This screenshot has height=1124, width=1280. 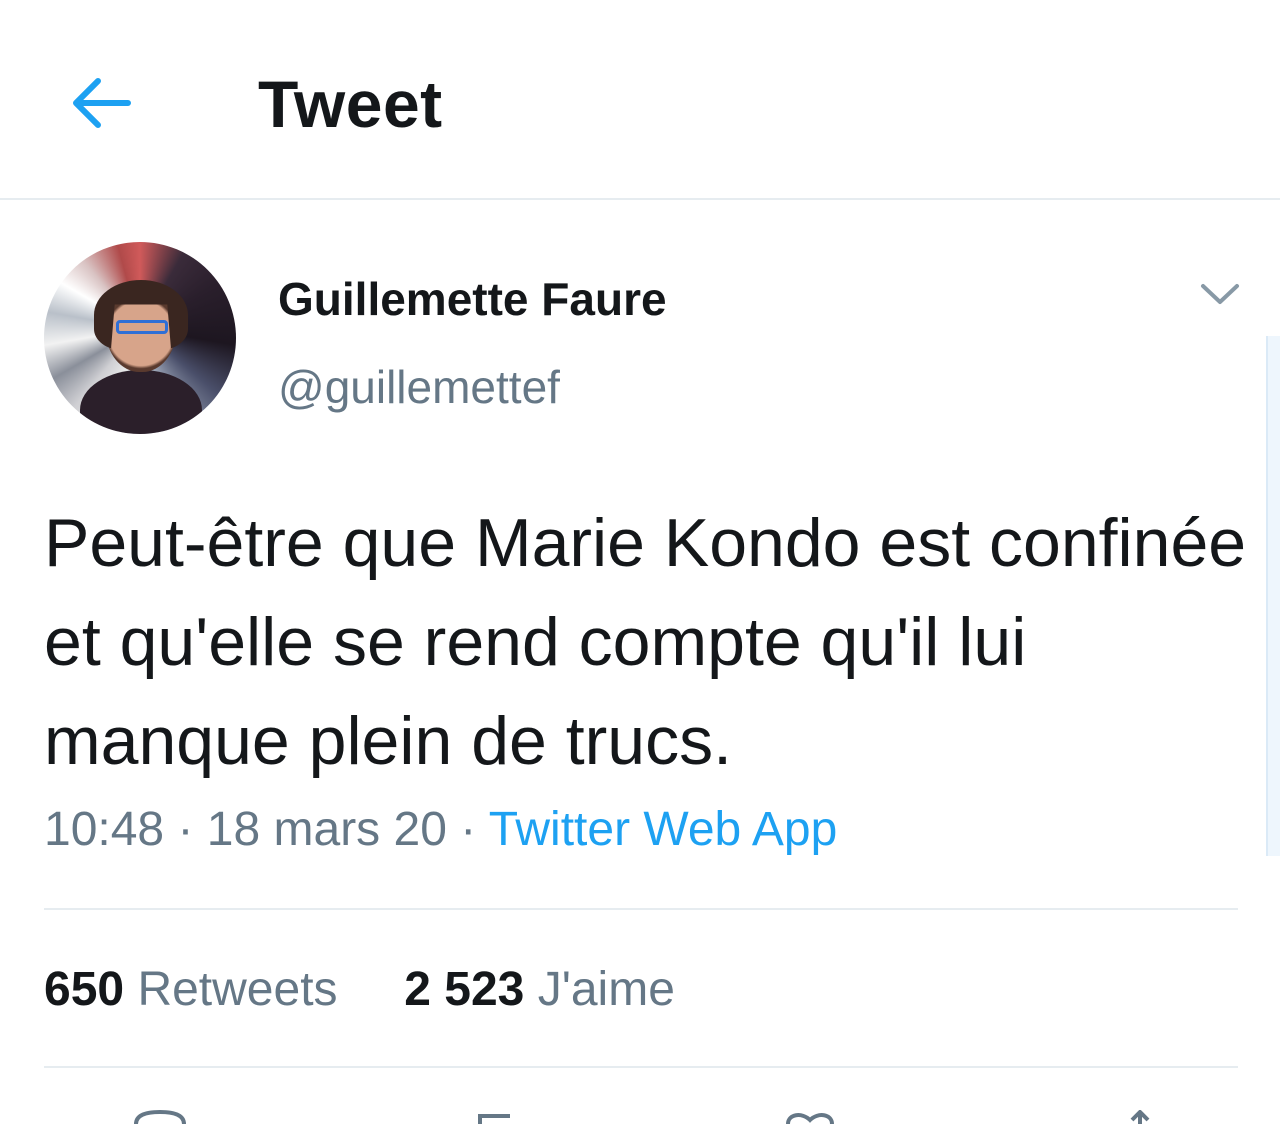 I want to click on tweet-date: 18 mars 20, so click(x=326, y=829).